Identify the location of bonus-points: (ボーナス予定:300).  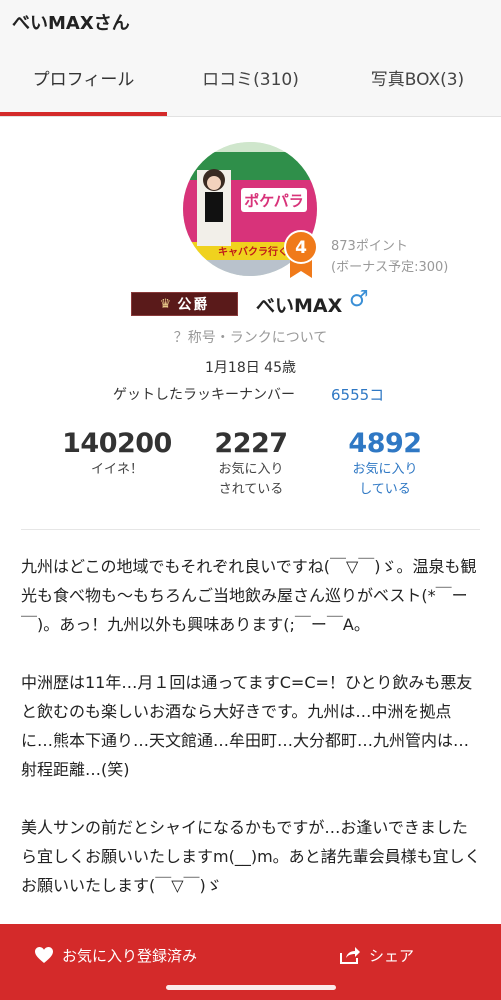
(390, 267).